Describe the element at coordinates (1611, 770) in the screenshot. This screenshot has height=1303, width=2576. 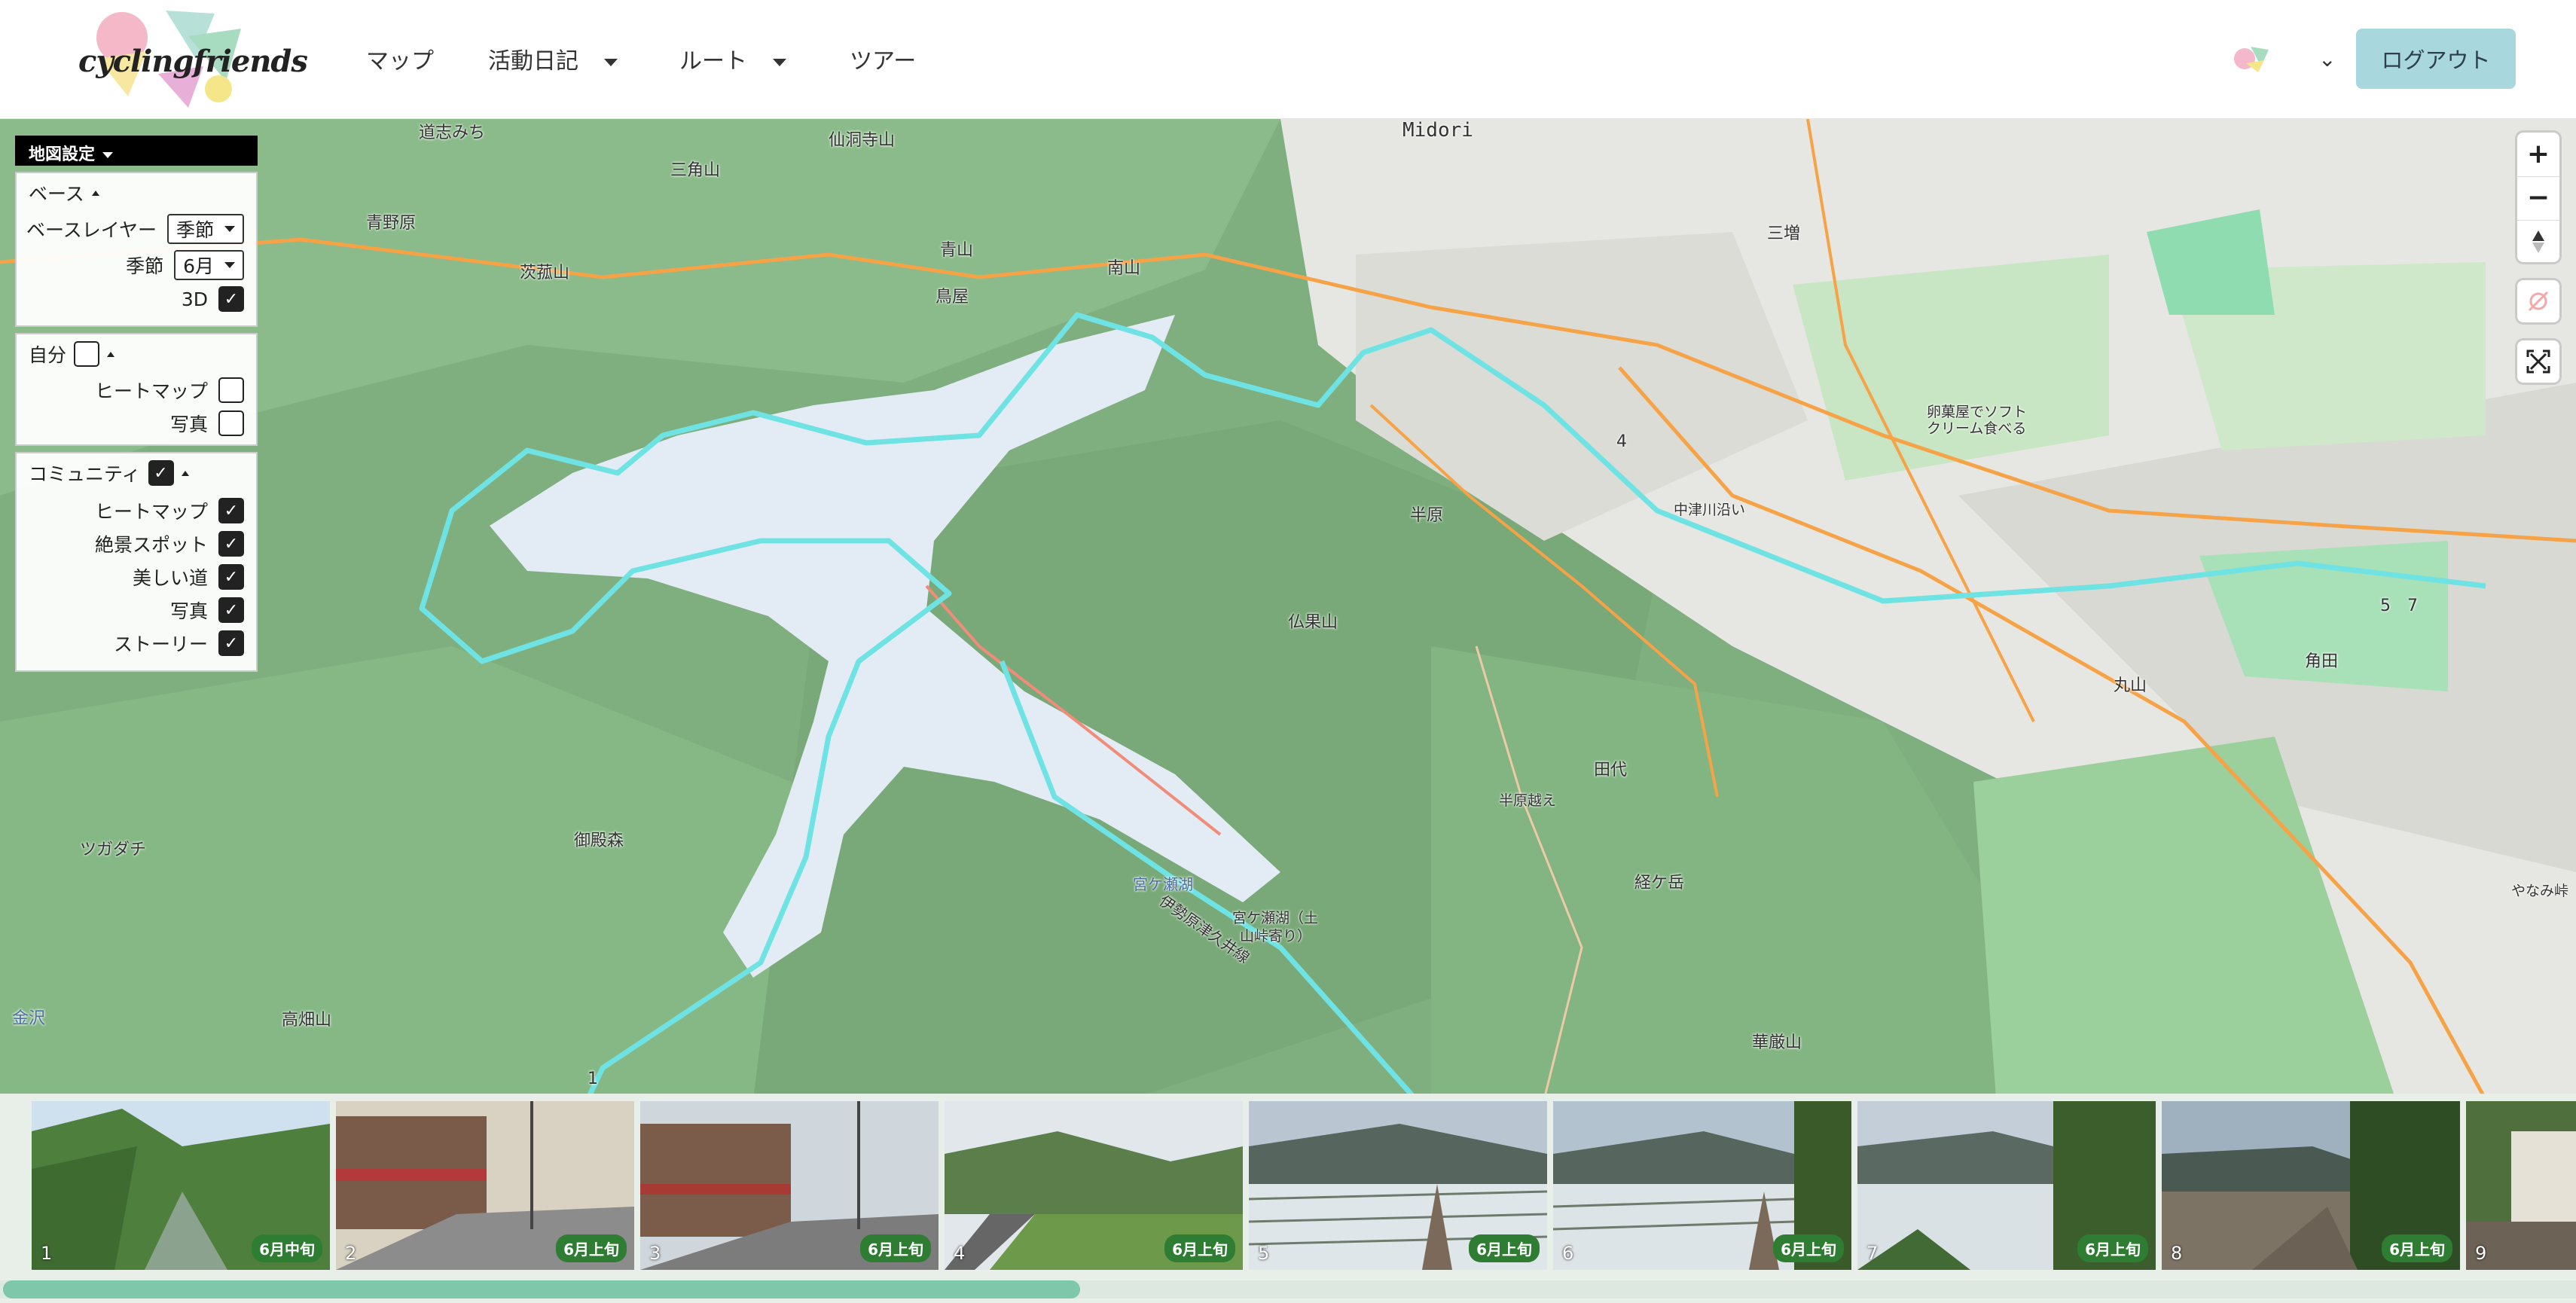
I see `map-label: 田代` at that location.